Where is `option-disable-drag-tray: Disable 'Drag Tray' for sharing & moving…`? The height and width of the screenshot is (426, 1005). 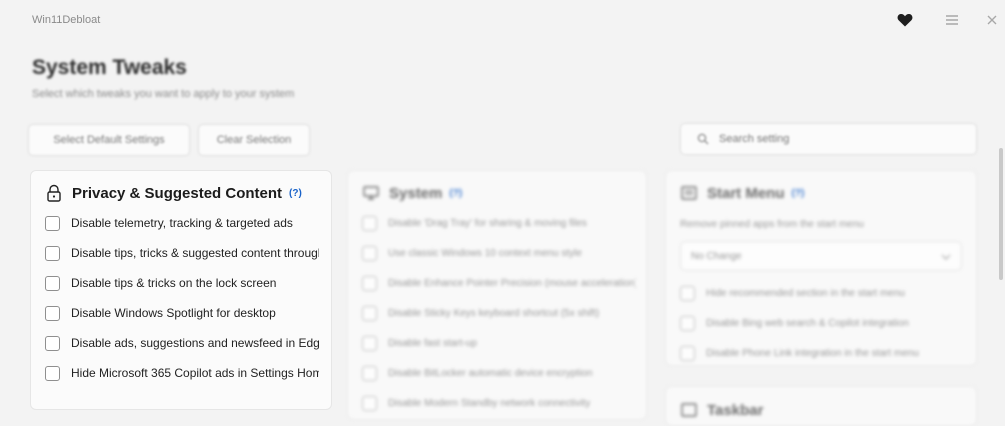
option-disable-drag-tray: Disable 'Drag Tray' for sharing & moving… is located at coordinates (499, 223).